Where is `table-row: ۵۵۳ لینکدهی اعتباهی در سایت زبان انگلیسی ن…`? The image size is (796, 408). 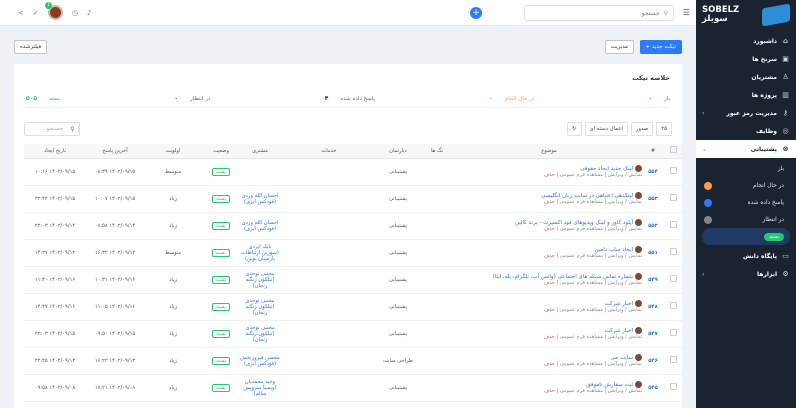 table-row: ۵۵۳ لینکدهی اعتباهی در سایت زبان انگلیسی ن… is located at coordinates (353, 199).